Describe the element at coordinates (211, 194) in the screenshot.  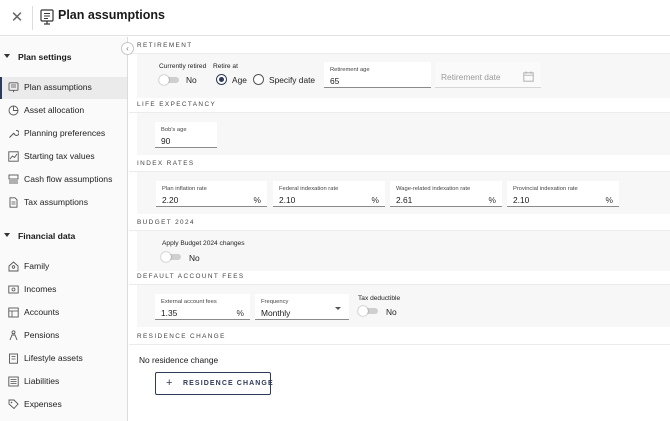
I see `plan-inflation-rate-field: Plan inflation rate 2.20 %` at that location.